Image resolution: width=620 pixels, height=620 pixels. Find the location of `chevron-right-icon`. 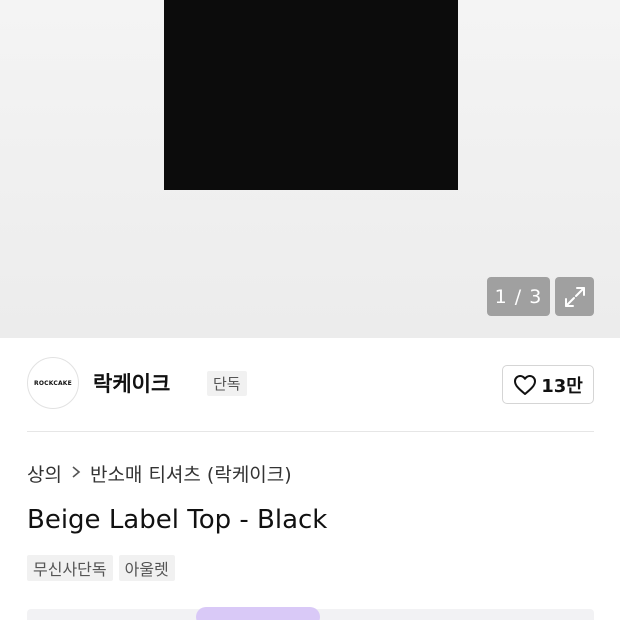

chevron-right-icon is located at coordinates (76, 474).